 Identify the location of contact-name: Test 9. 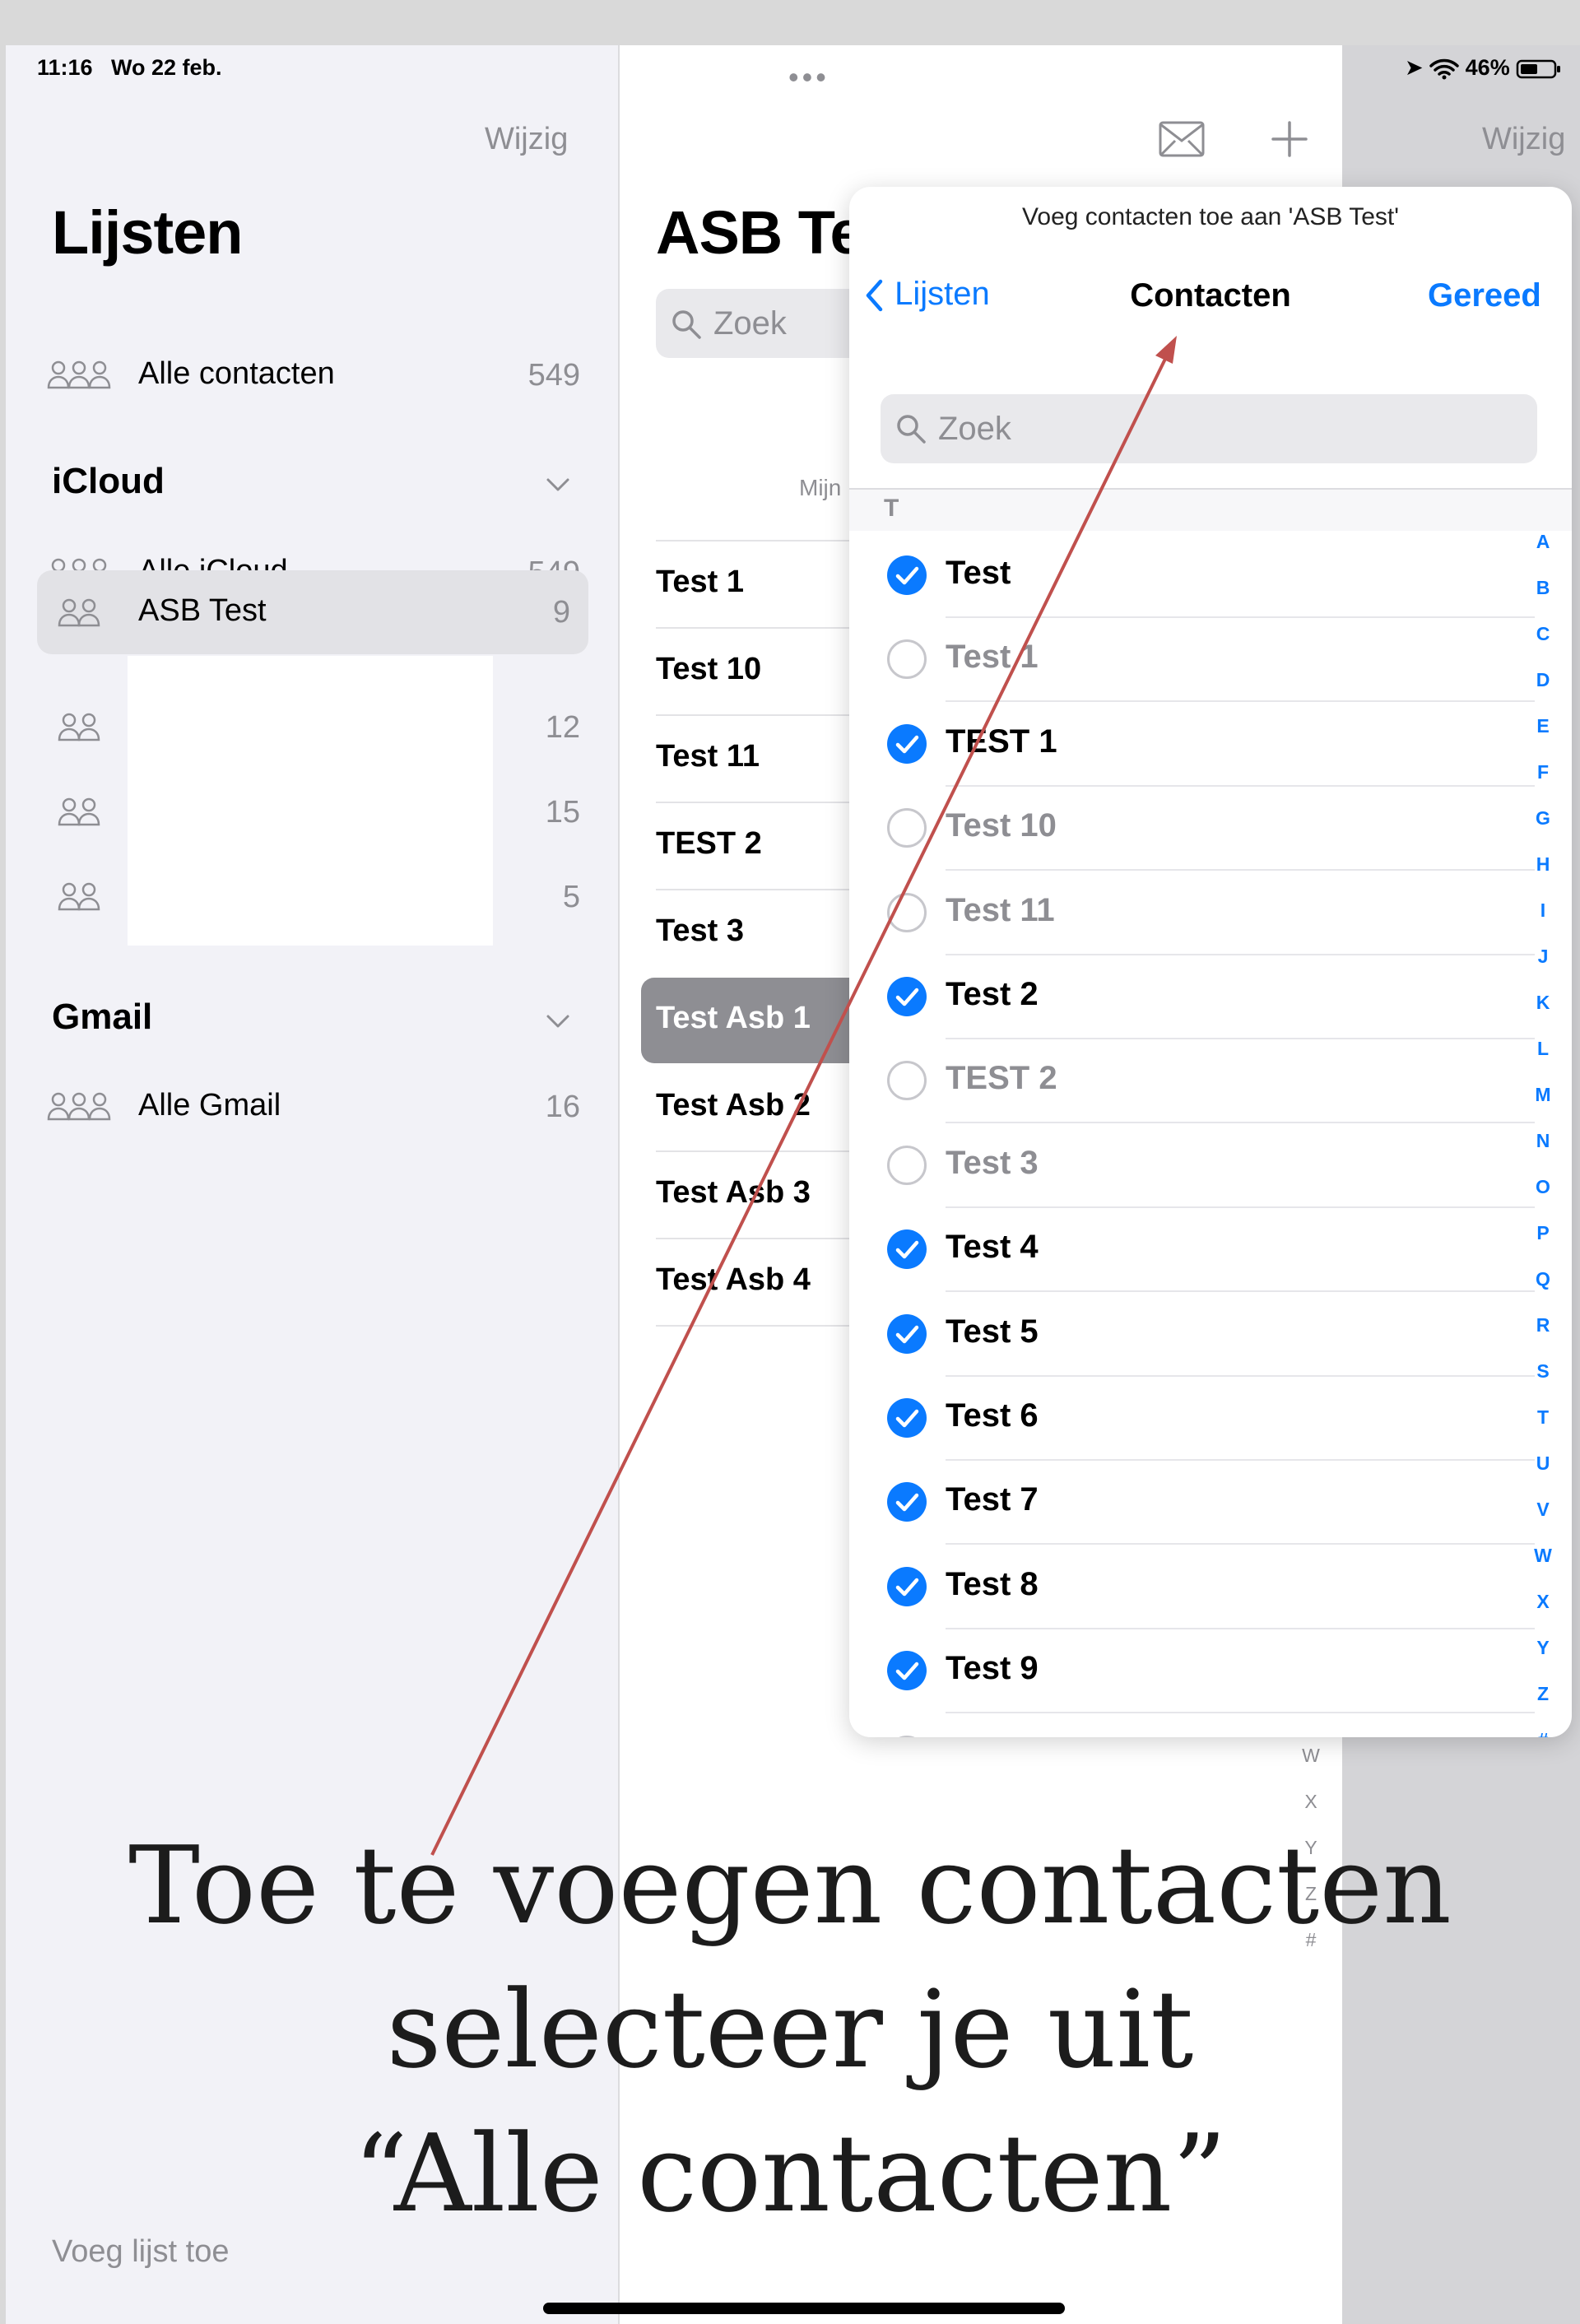
(992, 1668).